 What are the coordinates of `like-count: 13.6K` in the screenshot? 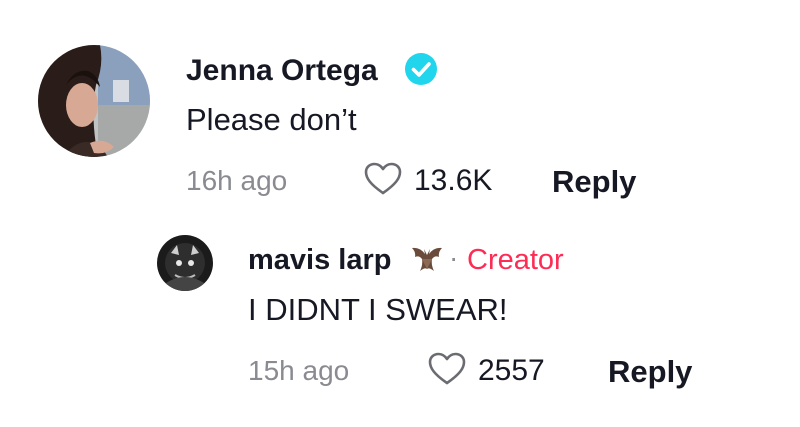 It's located at (453, 180).